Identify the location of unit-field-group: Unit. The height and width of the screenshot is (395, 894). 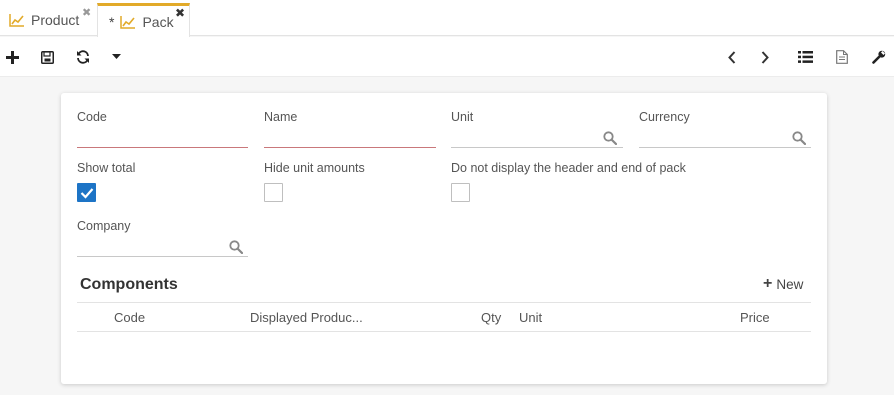
(537, 130).